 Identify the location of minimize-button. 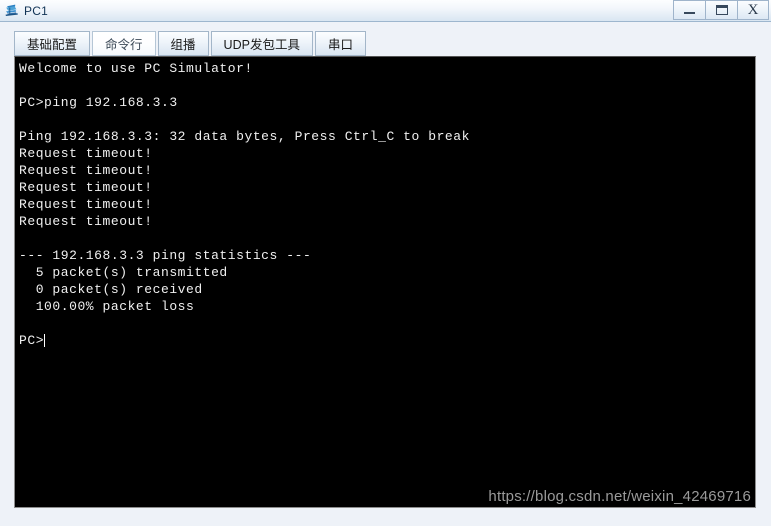
(689, 10).